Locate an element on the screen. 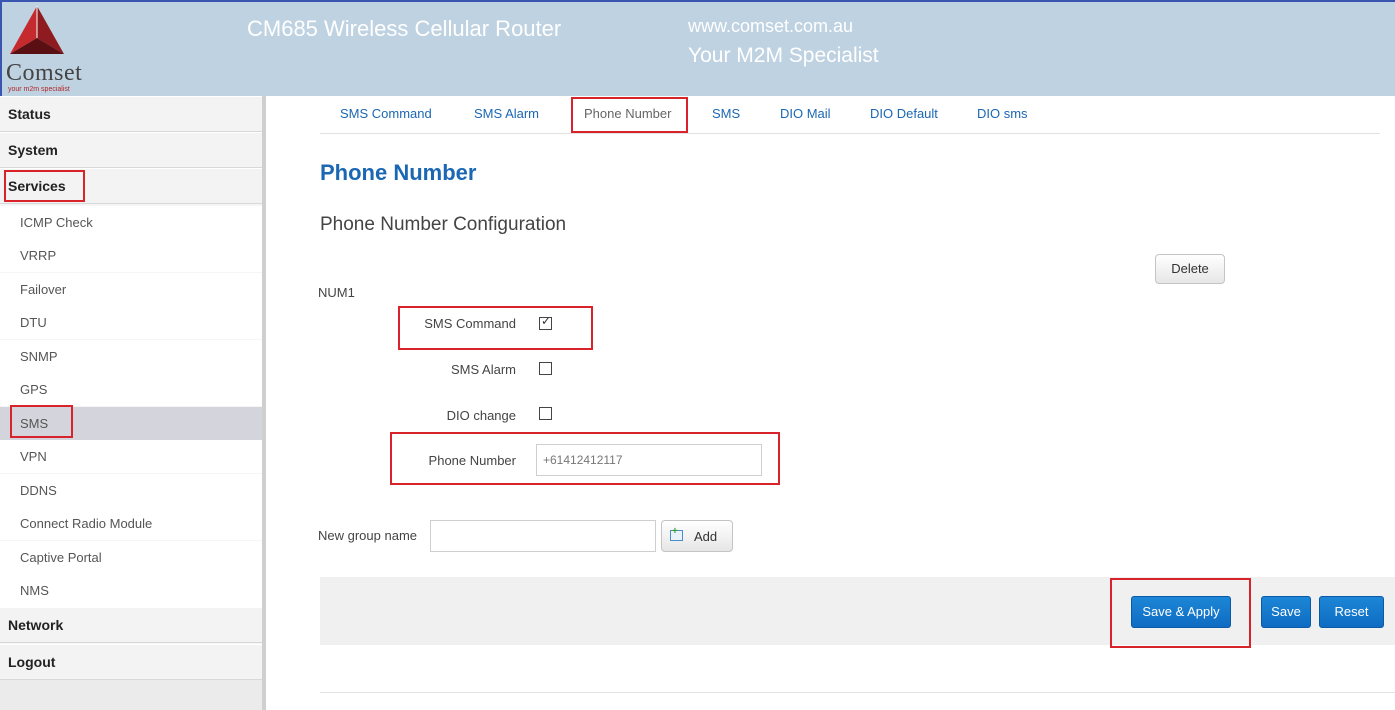  sidebar-item-label: Connect Radio Module is located at coordinates (86, 523).